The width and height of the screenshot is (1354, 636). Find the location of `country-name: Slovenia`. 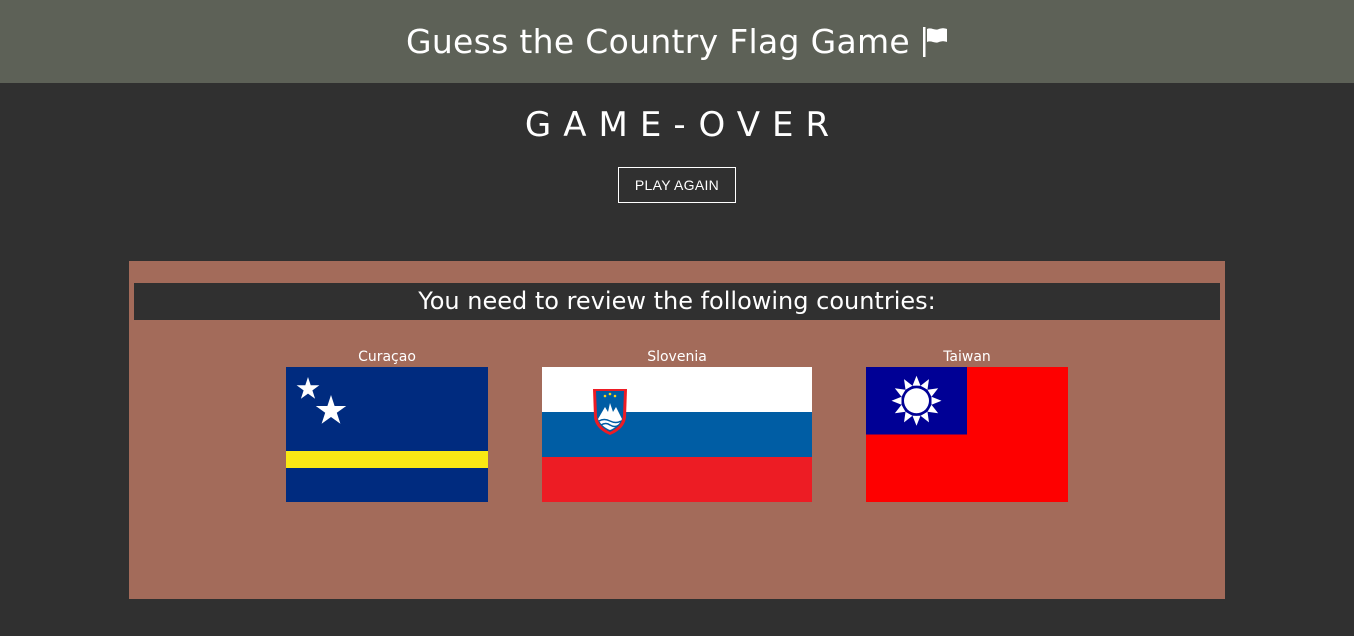

country-name: Slovenia is located at coordinates (677, 357).